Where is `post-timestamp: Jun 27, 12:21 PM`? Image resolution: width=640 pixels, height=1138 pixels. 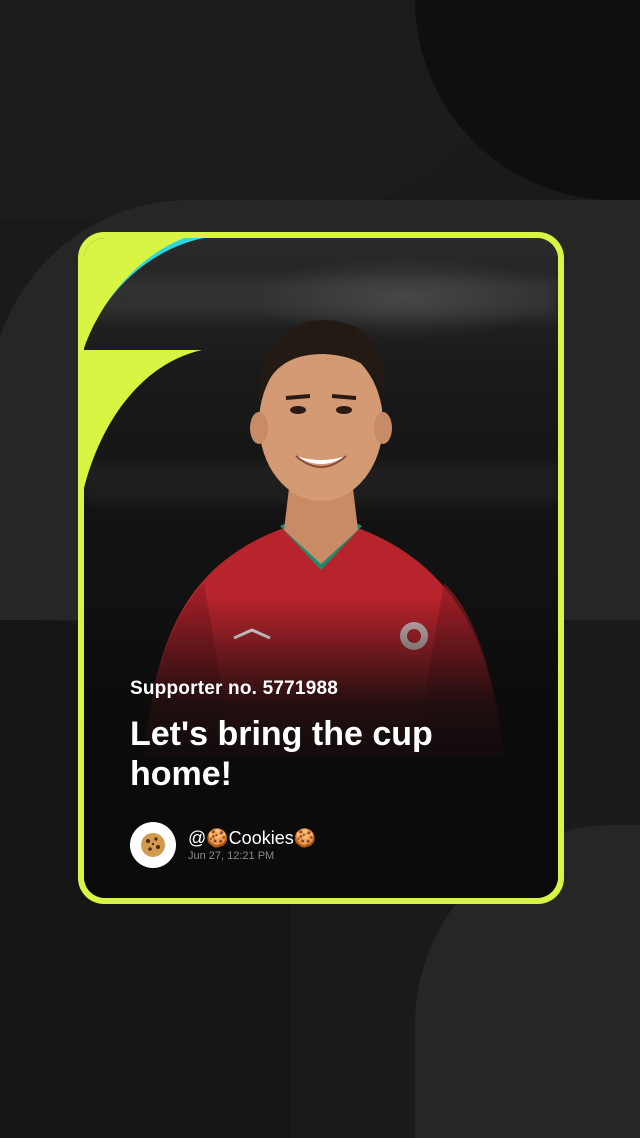
post-timestamp: Jun 27, 12:21 PM is located at coordinates (231, 856).